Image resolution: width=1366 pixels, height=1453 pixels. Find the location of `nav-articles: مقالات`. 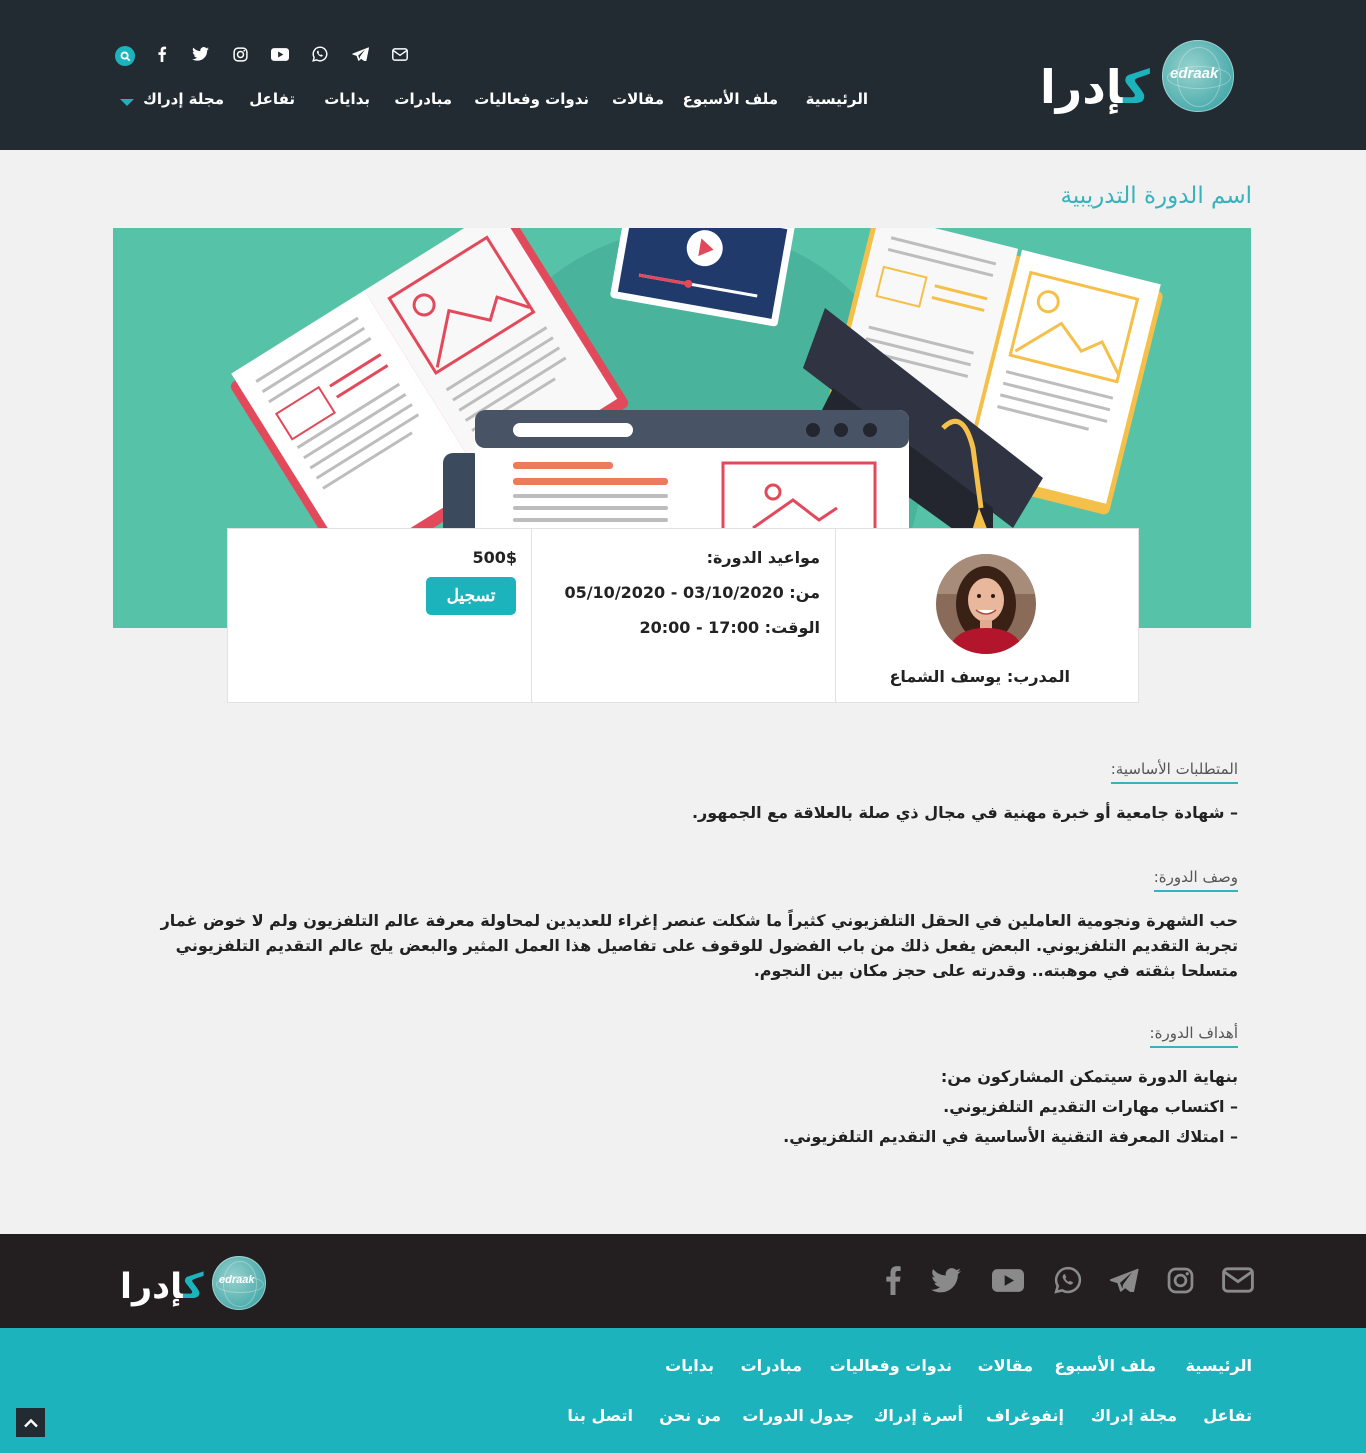

nav-articles: مقالات is located at coordinates (638, 99).